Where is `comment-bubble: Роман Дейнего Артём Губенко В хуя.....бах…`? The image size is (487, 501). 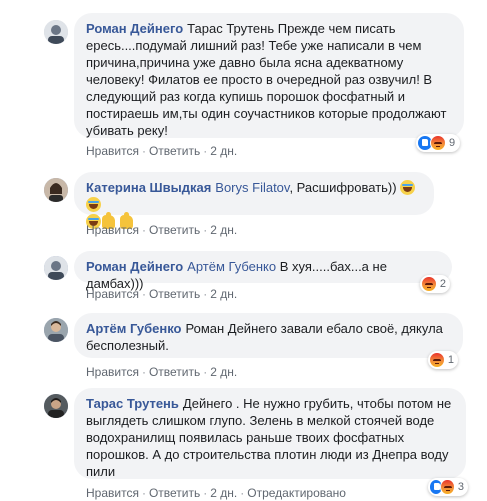 comment-bubble: Роман Дейнего Артём Губенко В хуя.....бах… is located at coordinates (263, 271).